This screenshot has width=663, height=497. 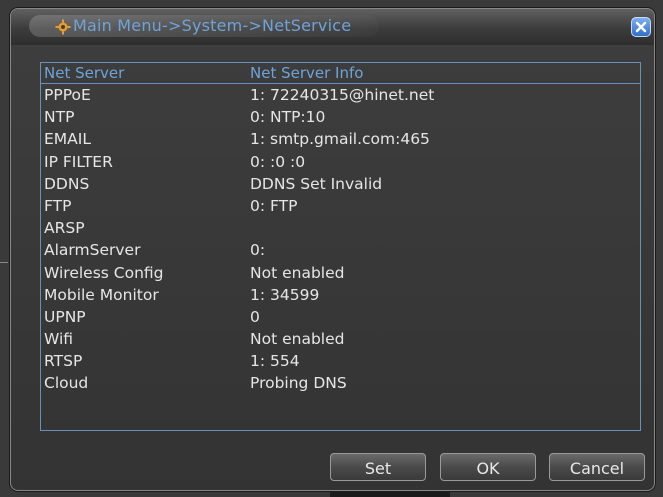 I want to click on background-line, so click(x=4, y=262).